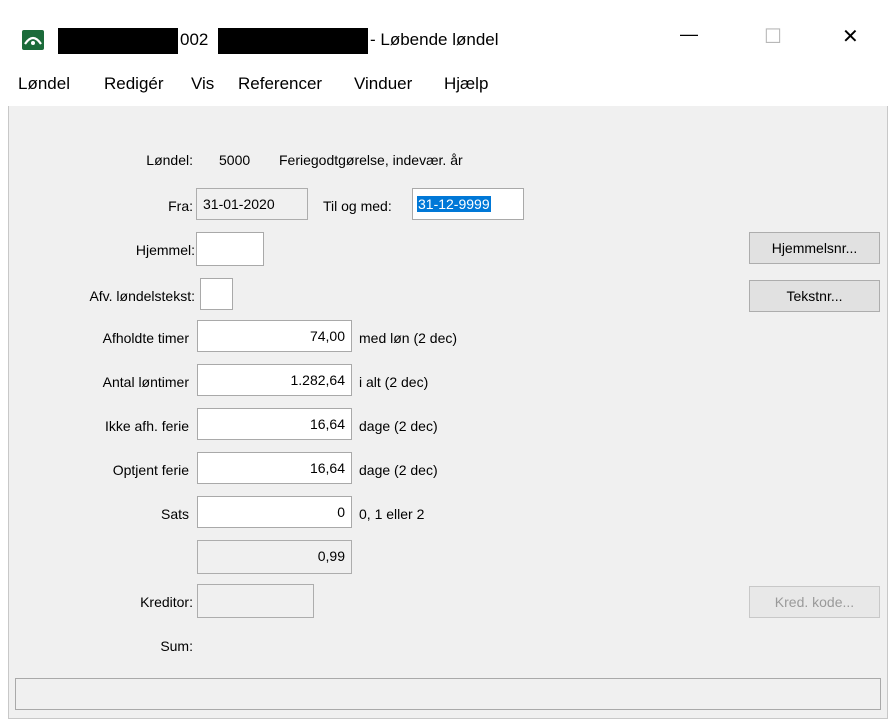 This screenshot has height=722, width=894. What do you see at coordinates (252, 204) in the screenshot?
I see `fra-field: 31-01-2020` at bounding box center [252, 204].